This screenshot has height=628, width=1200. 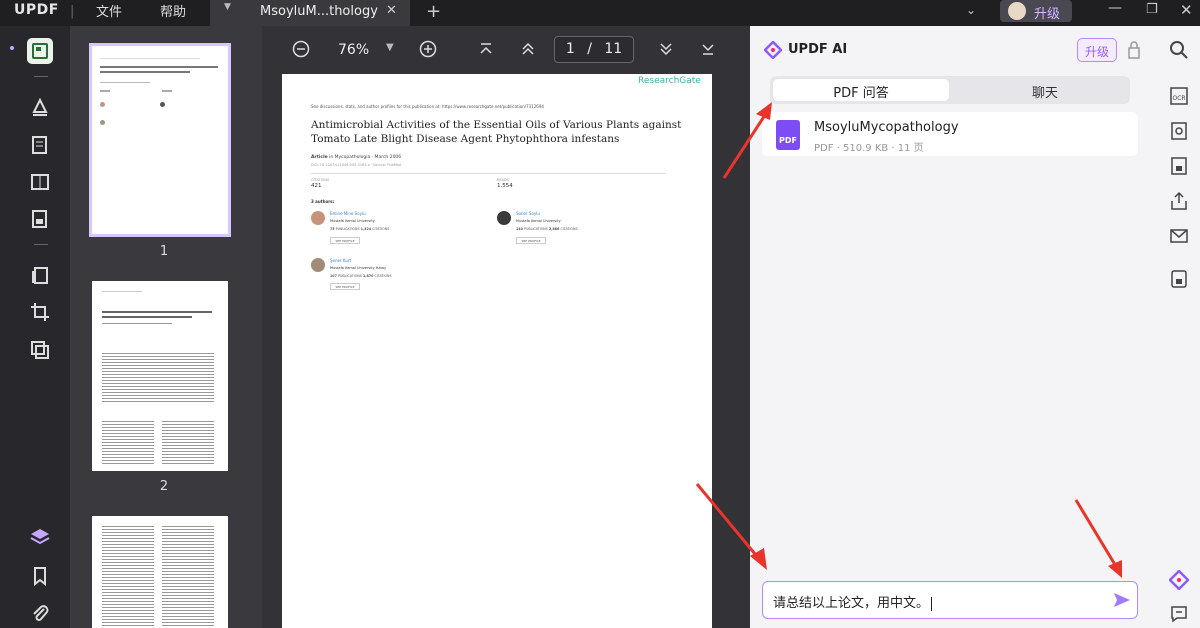 What do you see at coordinates (773, 50) in the screenshot?
I see `updf-ai-logo-icon` at bounding box center [773, 50].